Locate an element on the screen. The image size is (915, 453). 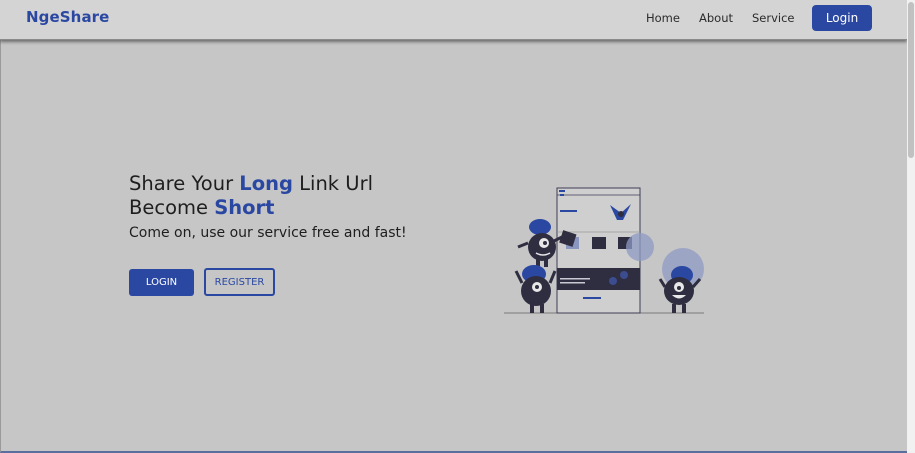
hero-title-text-2: Link Url is located at coordinates (333, 183).